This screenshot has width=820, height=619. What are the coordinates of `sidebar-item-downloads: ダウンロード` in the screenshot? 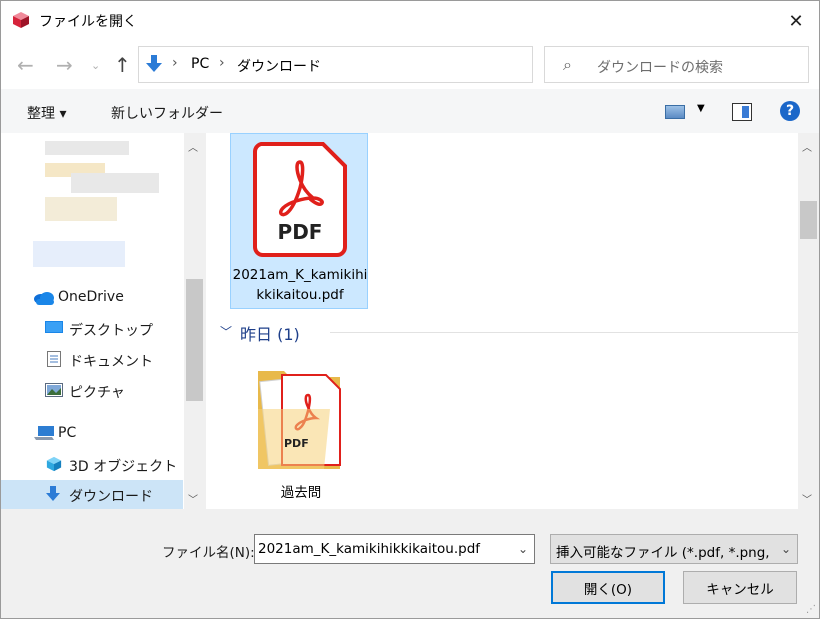 It's located at (92, 494).